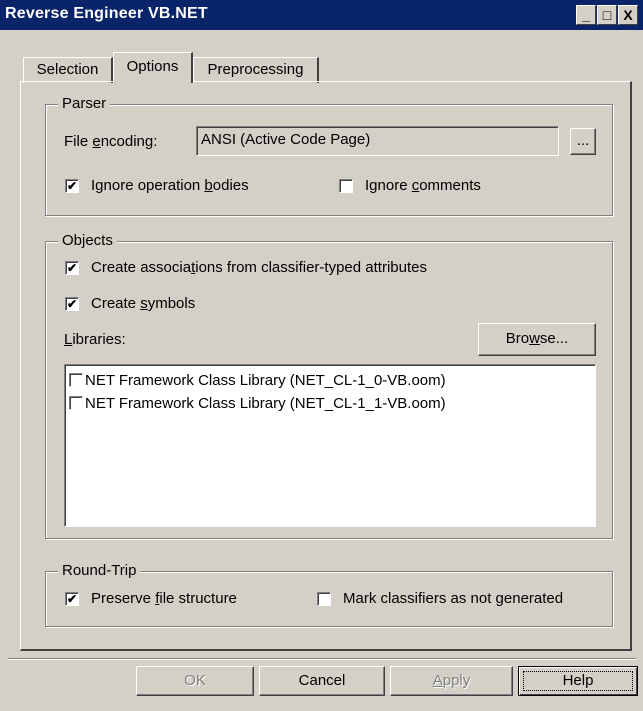  I want to click on apply-button: Apply, so click(451, 681).